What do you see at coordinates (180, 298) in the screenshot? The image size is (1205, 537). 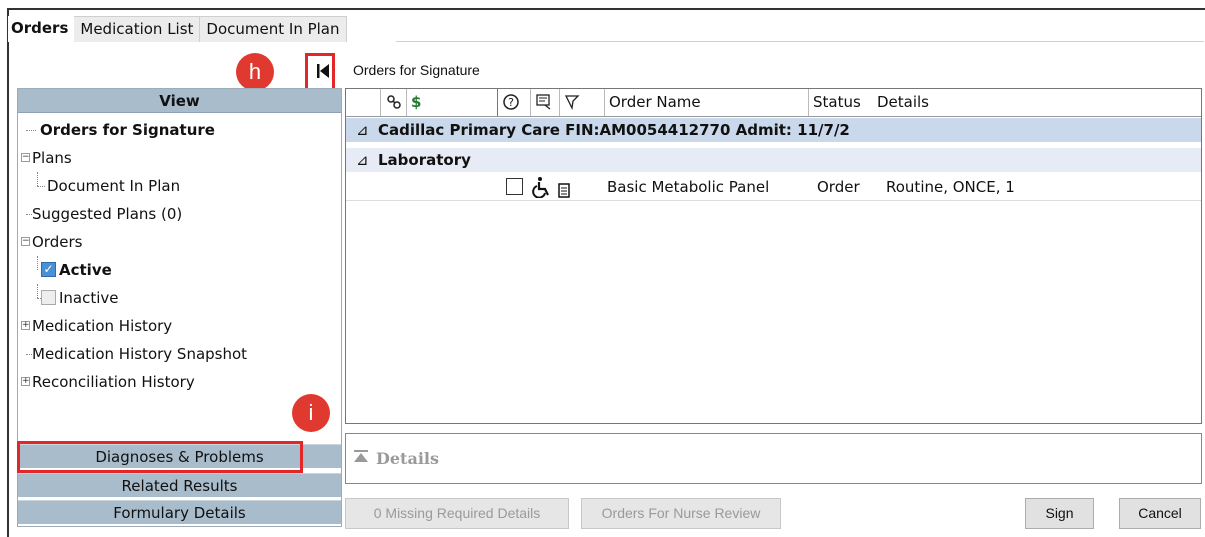 I see `tree-item-inactive: Inactive` at bounding box center [180, 298].